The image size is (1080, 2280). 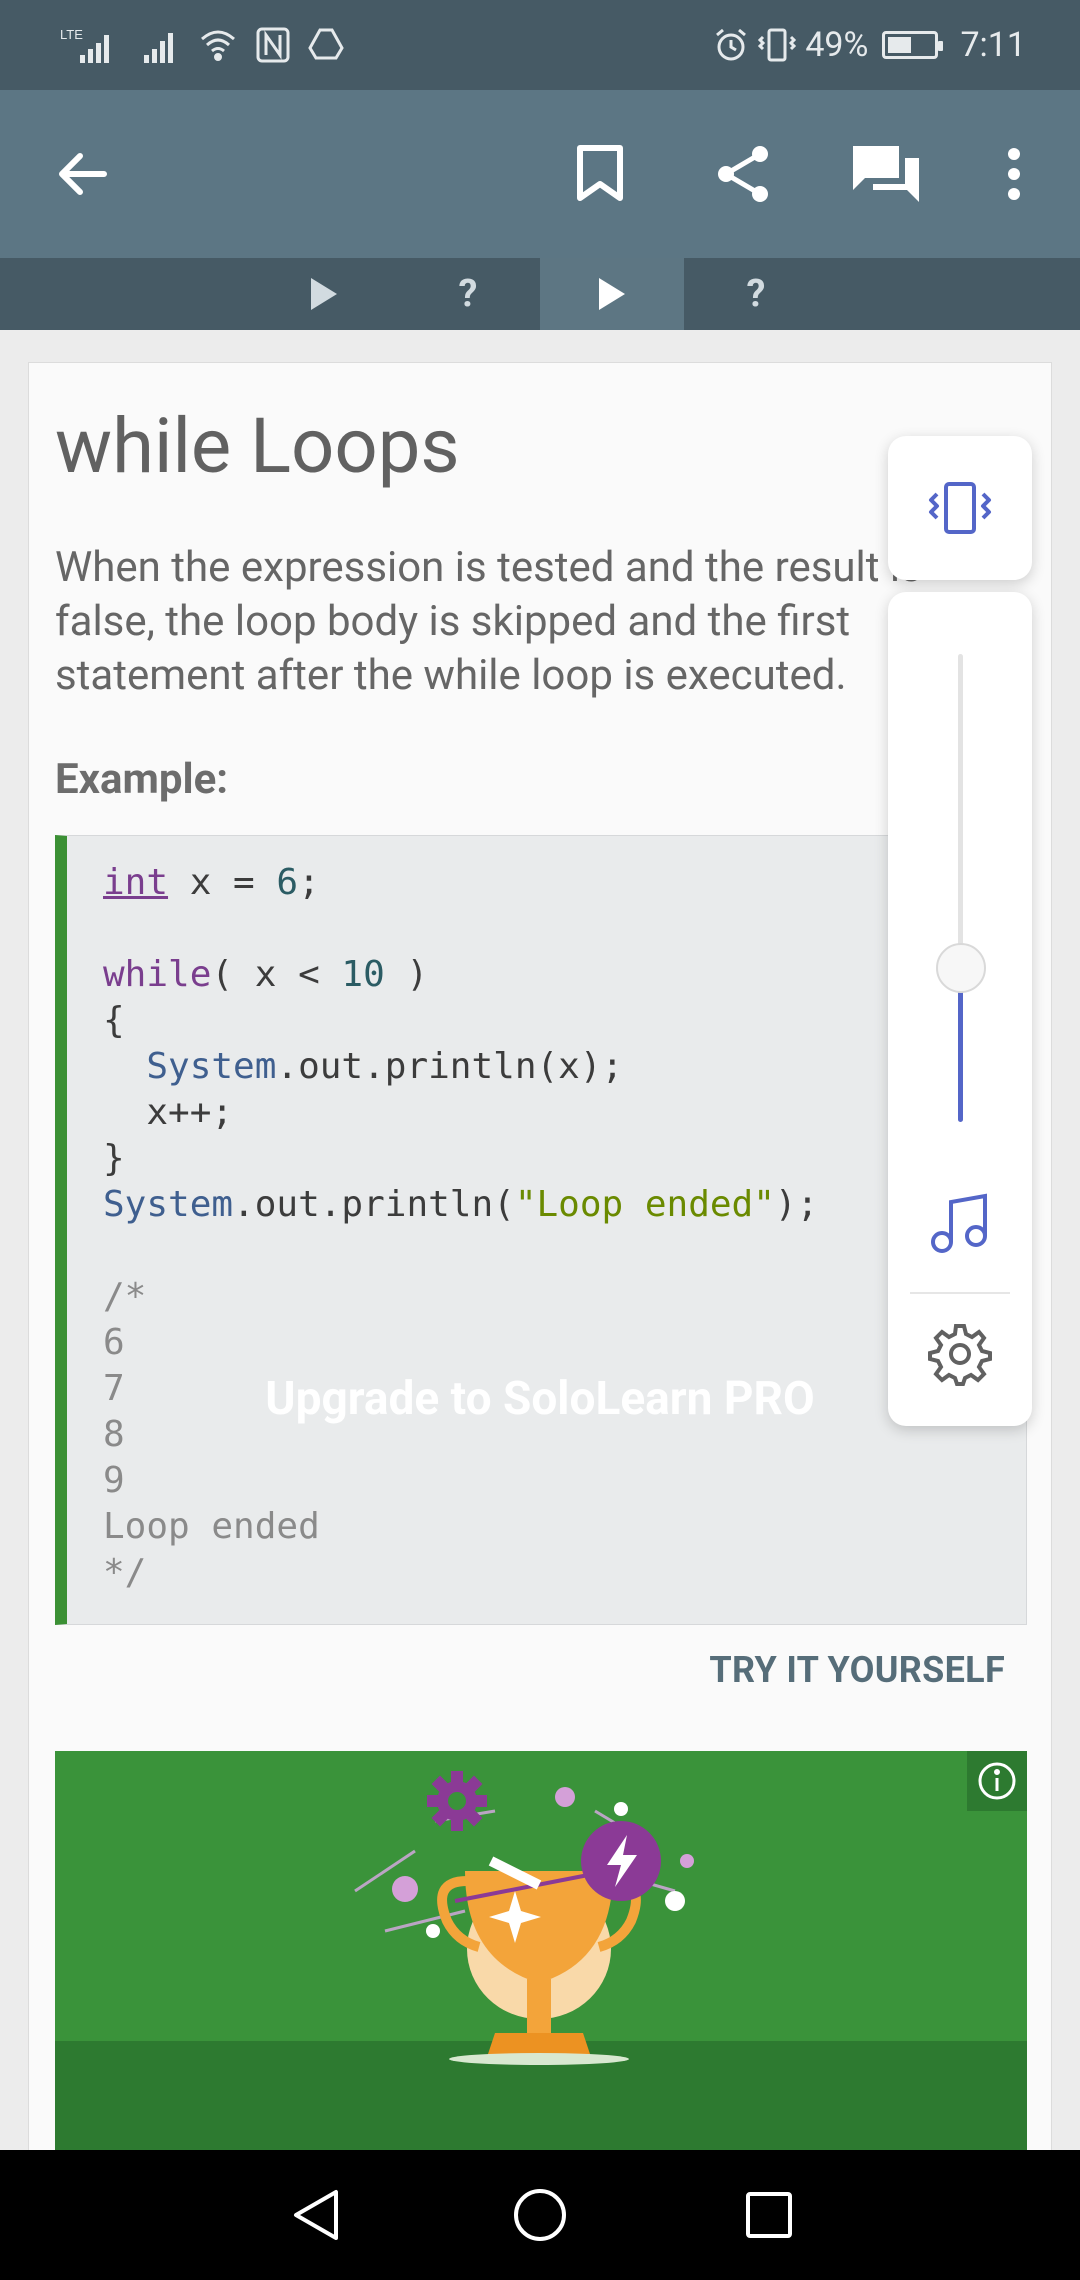 What do you see at coordinates (913, 45) in the screenshot?
I see `battery-icon` at bounding box center [913, 45].